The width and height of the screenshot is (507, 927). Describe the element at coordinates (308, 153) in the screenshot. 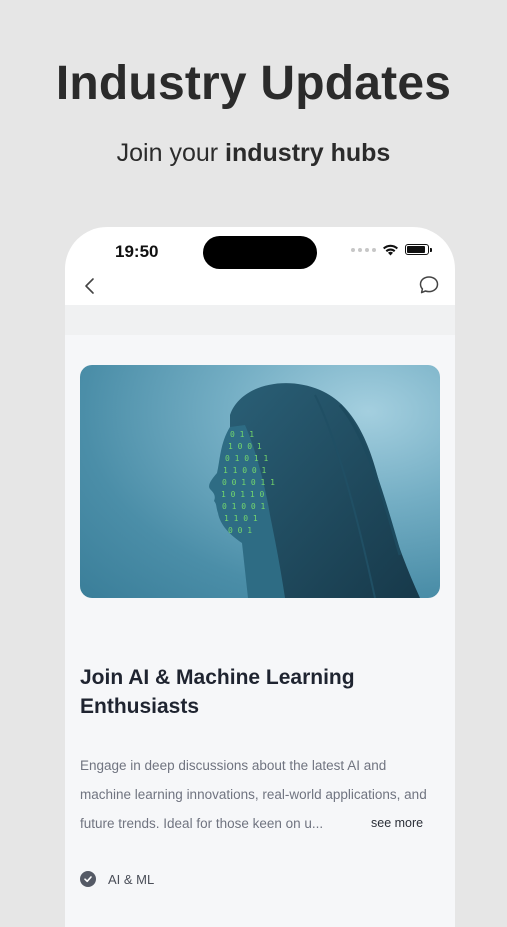

I see `promo-subhead-bold: industry hubs` at that location.